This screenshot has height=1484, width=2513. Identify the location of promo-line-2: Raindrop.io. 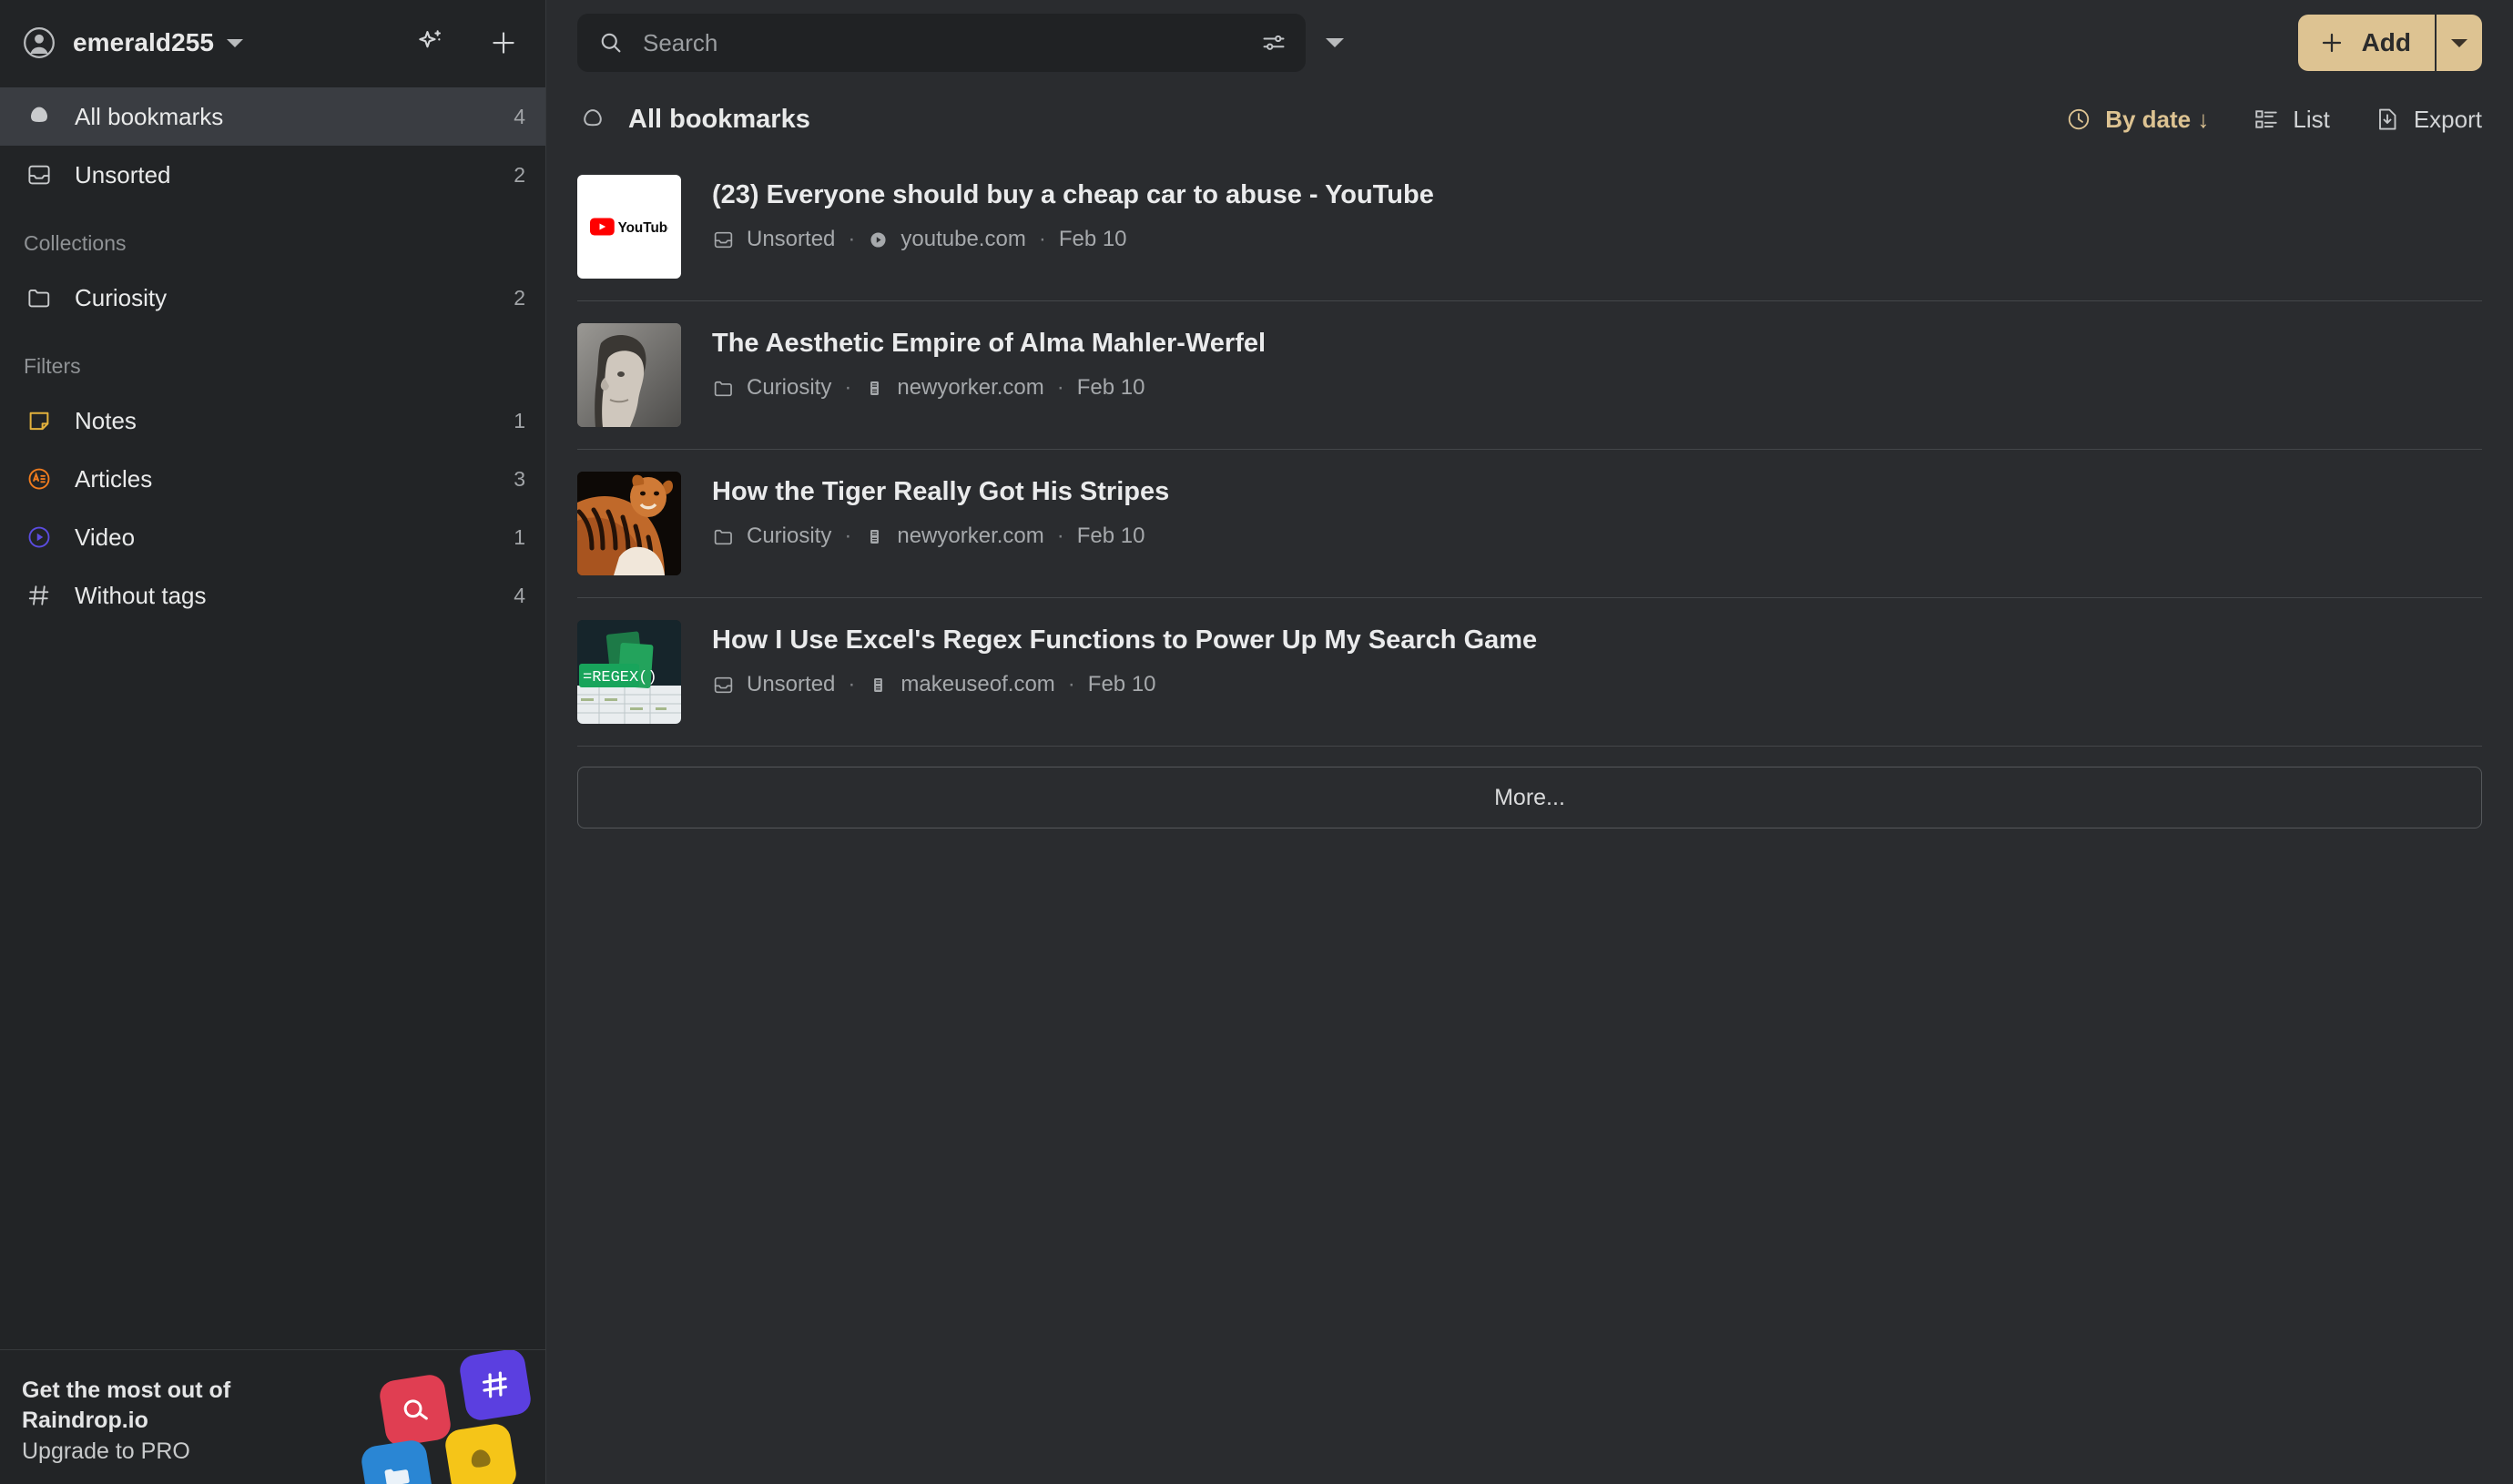
(85, 1421).